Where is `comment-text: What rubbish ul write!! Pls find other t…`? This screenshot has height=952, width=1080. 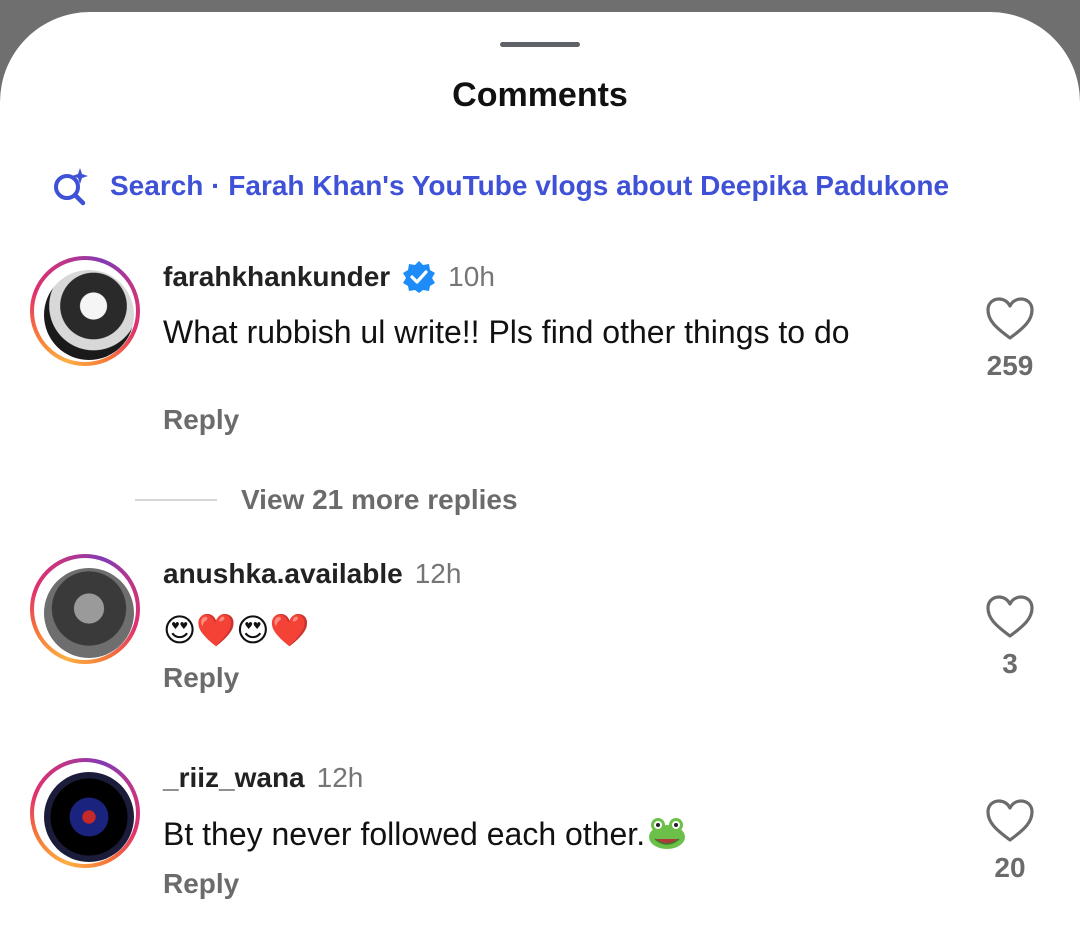 comment-text: What rubbish ul write!! Pls find other t… is located at coordinates (506, 332).